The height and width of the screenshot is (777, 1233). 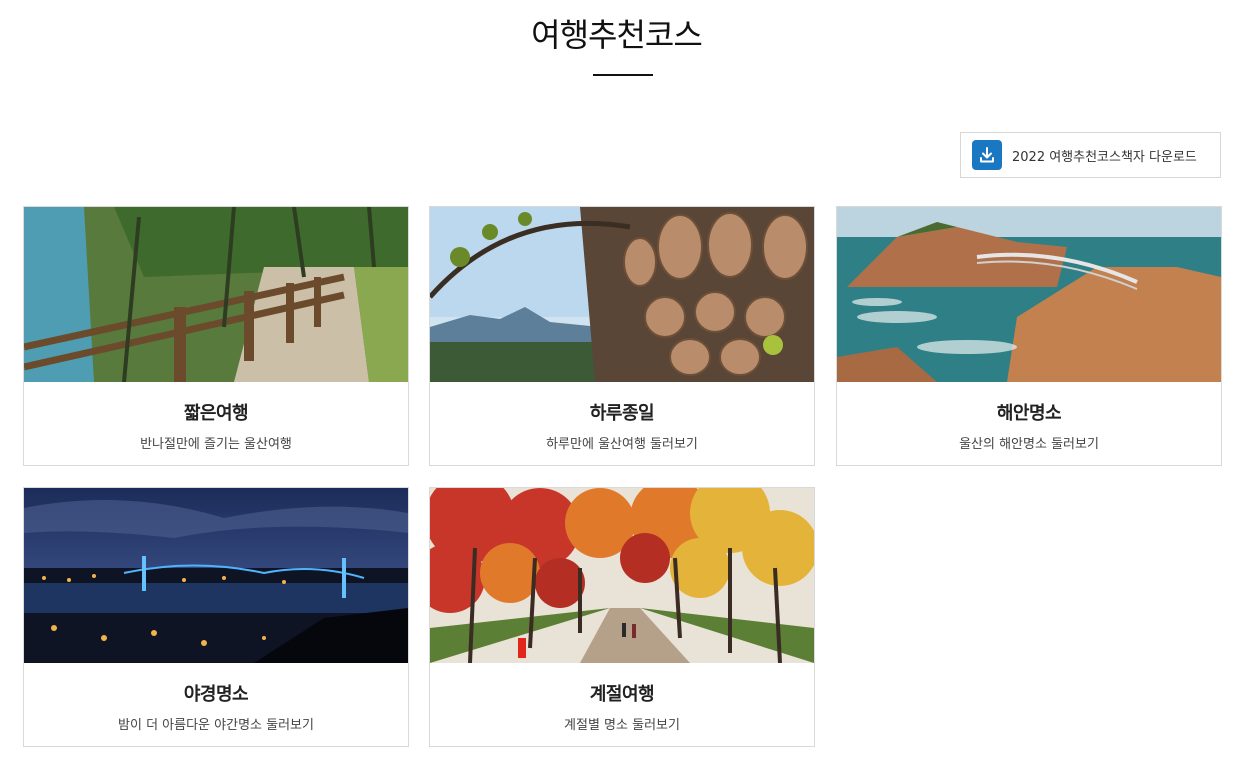 What do you see at coordinates (623, 75) in the screenshot?
I see `title-underline` at bounding box center [623, 75].